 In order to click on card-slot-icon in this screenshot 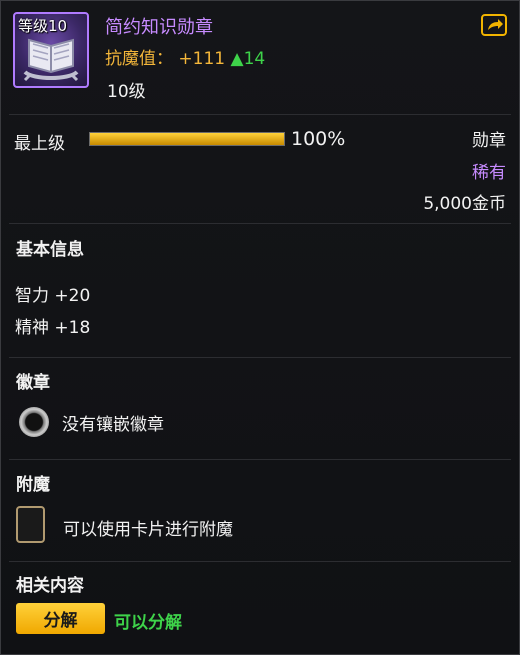, I will do `click(30, 524)`.